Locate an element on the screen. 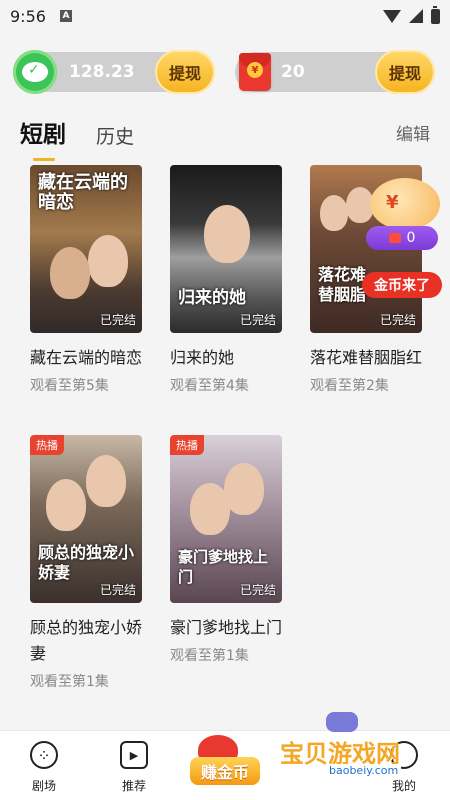  redpacket-badge: ¥ is located at coordinates (255, 72).